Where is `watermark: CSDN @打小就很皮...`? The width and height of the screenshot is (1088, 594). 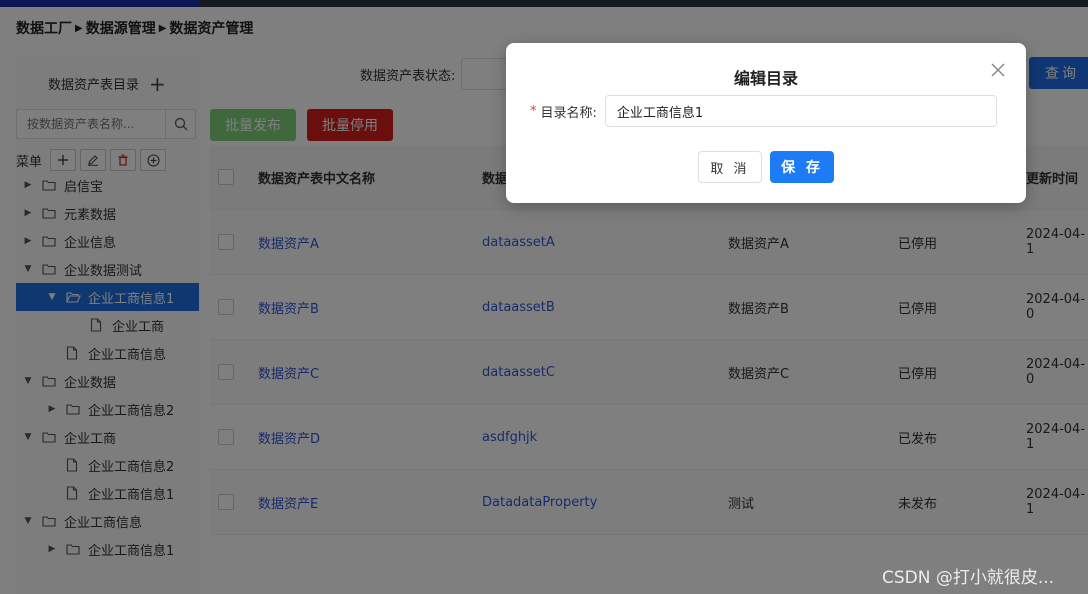 watermark: CSDN @打小就很皮... is located at coordinates (968, 578).